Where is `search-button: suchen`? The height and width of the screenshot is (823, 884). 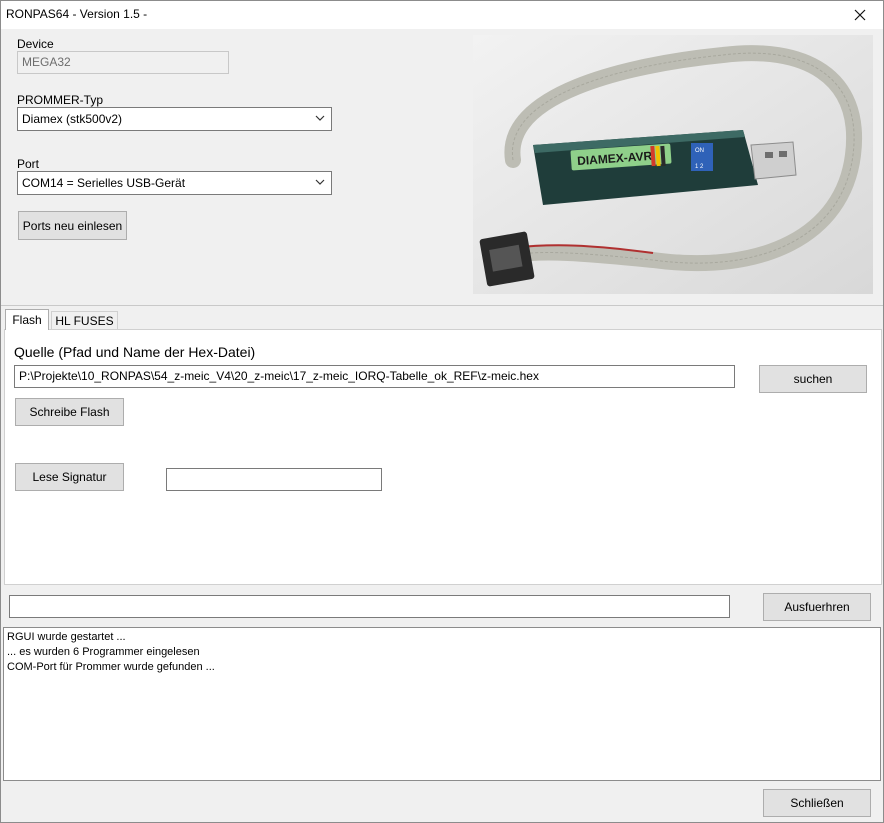 search-button: suchen is located at coordinates (813, 379).